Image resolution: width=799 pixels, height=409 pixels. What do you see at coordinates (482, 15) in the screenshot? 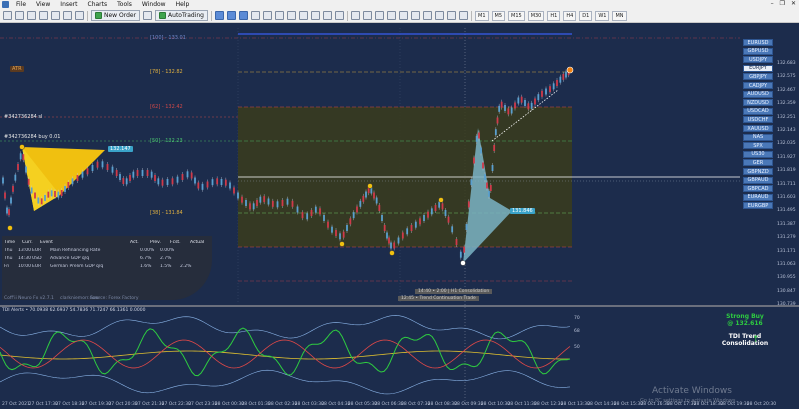
I see `timeframe-m1: M1` at bounding box center [482, 15].